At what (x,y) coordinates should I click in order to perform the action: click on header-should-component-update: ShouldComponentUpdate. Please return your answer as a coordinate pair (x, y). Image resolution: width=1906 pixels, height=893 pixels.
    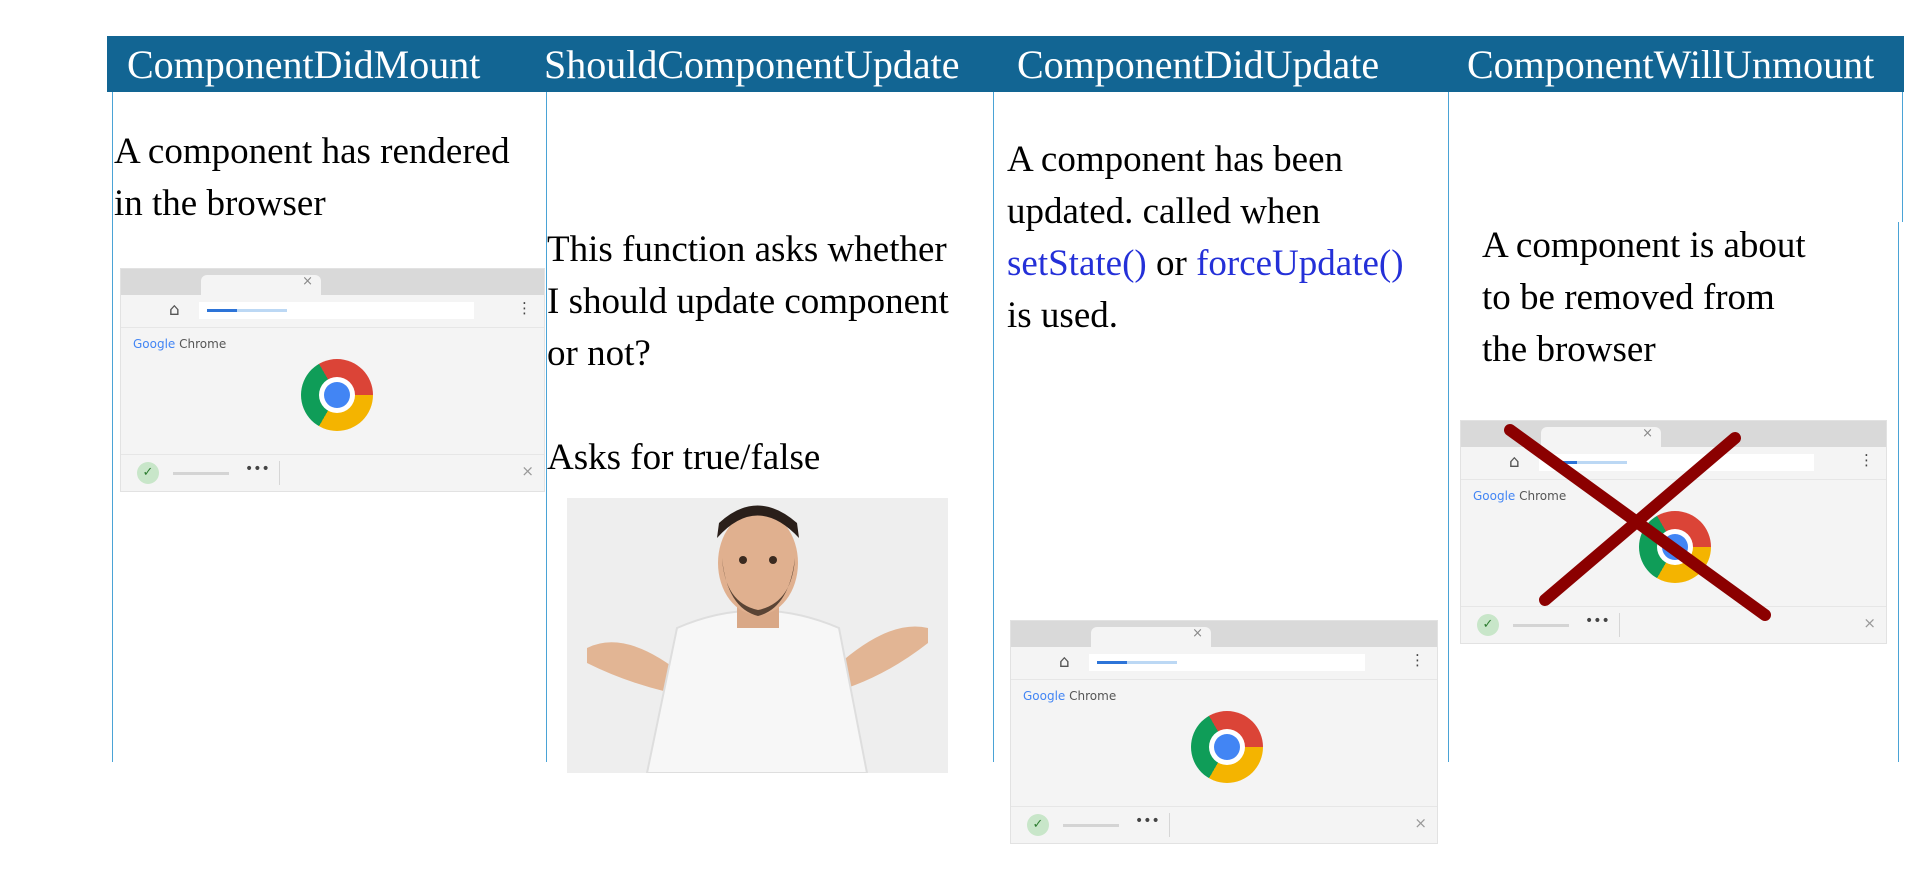
    Looking at the image, I should click on (752, 64).